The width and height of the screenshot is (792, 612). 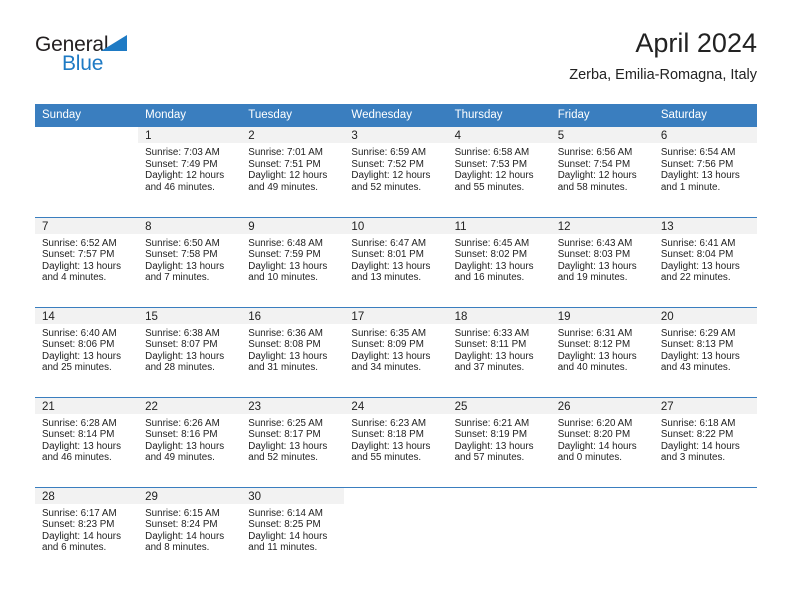 What do you see at coordinates (293, 225) in the screenshot?
I see `day-number: 9` at bounding box center [293, 225].